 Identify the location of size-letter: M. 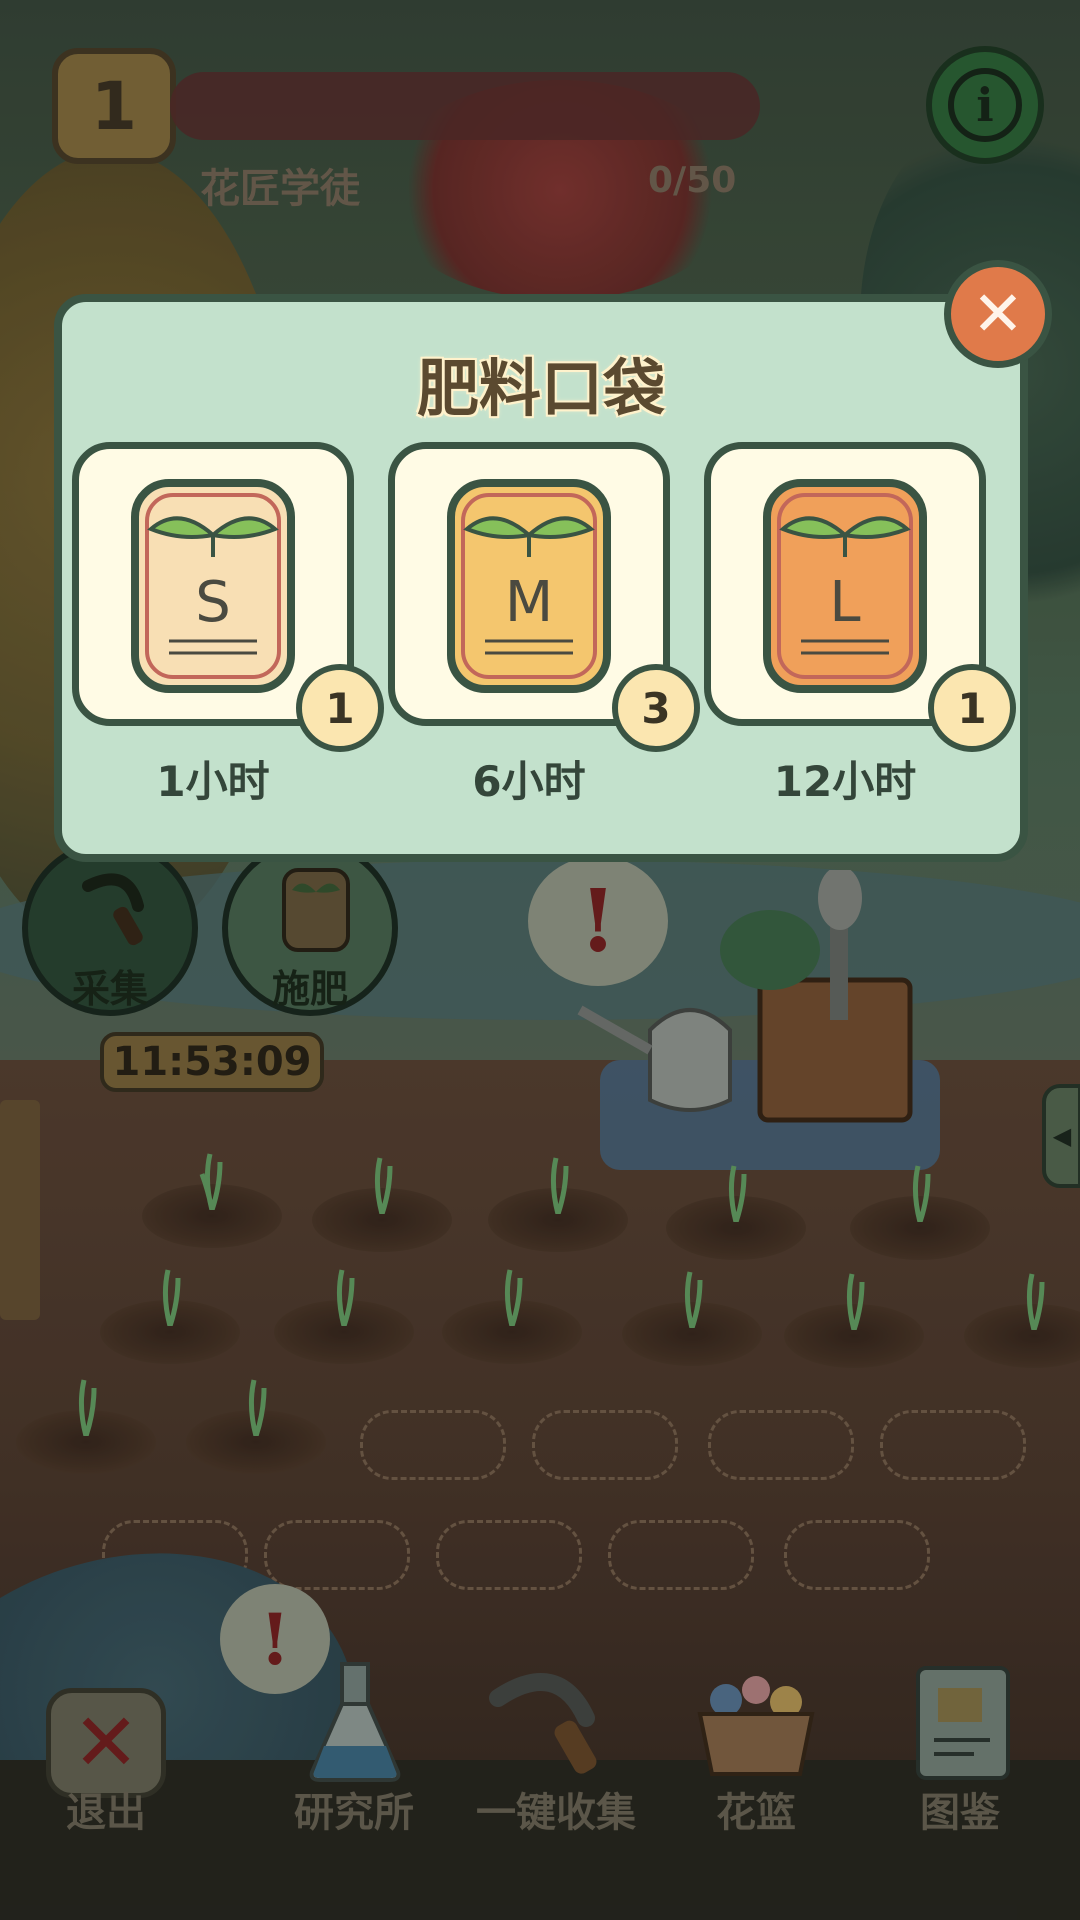
(529, 602).